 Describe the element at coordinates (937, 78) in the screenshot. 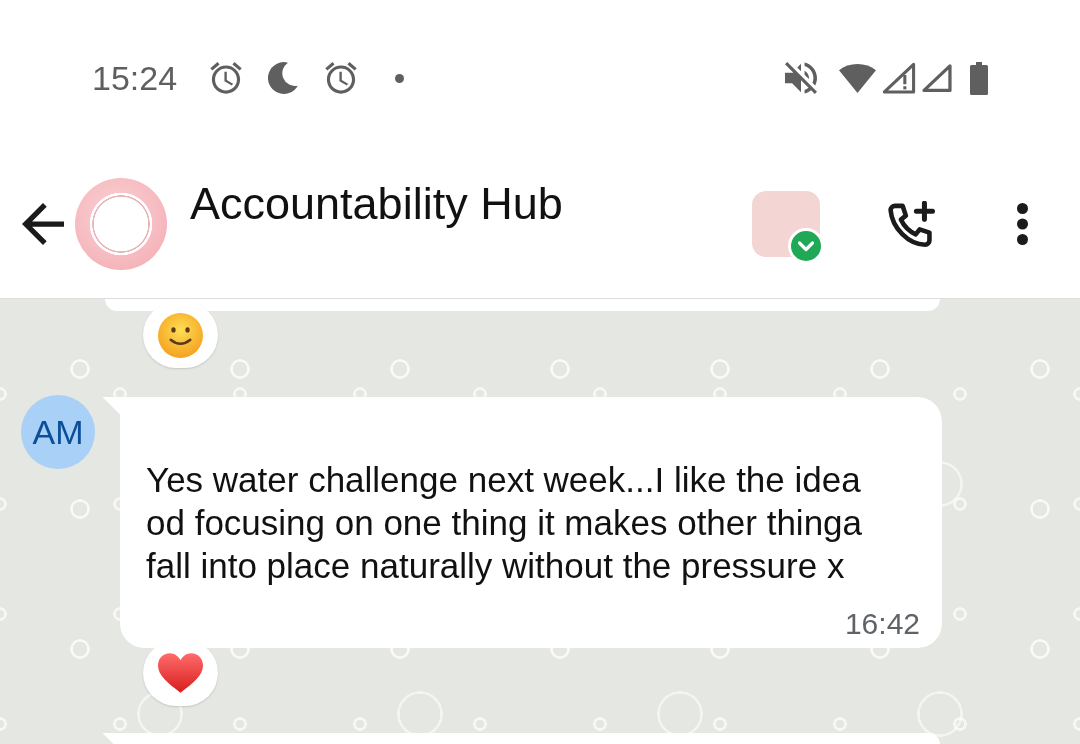

I see `signal-icon` at that location.